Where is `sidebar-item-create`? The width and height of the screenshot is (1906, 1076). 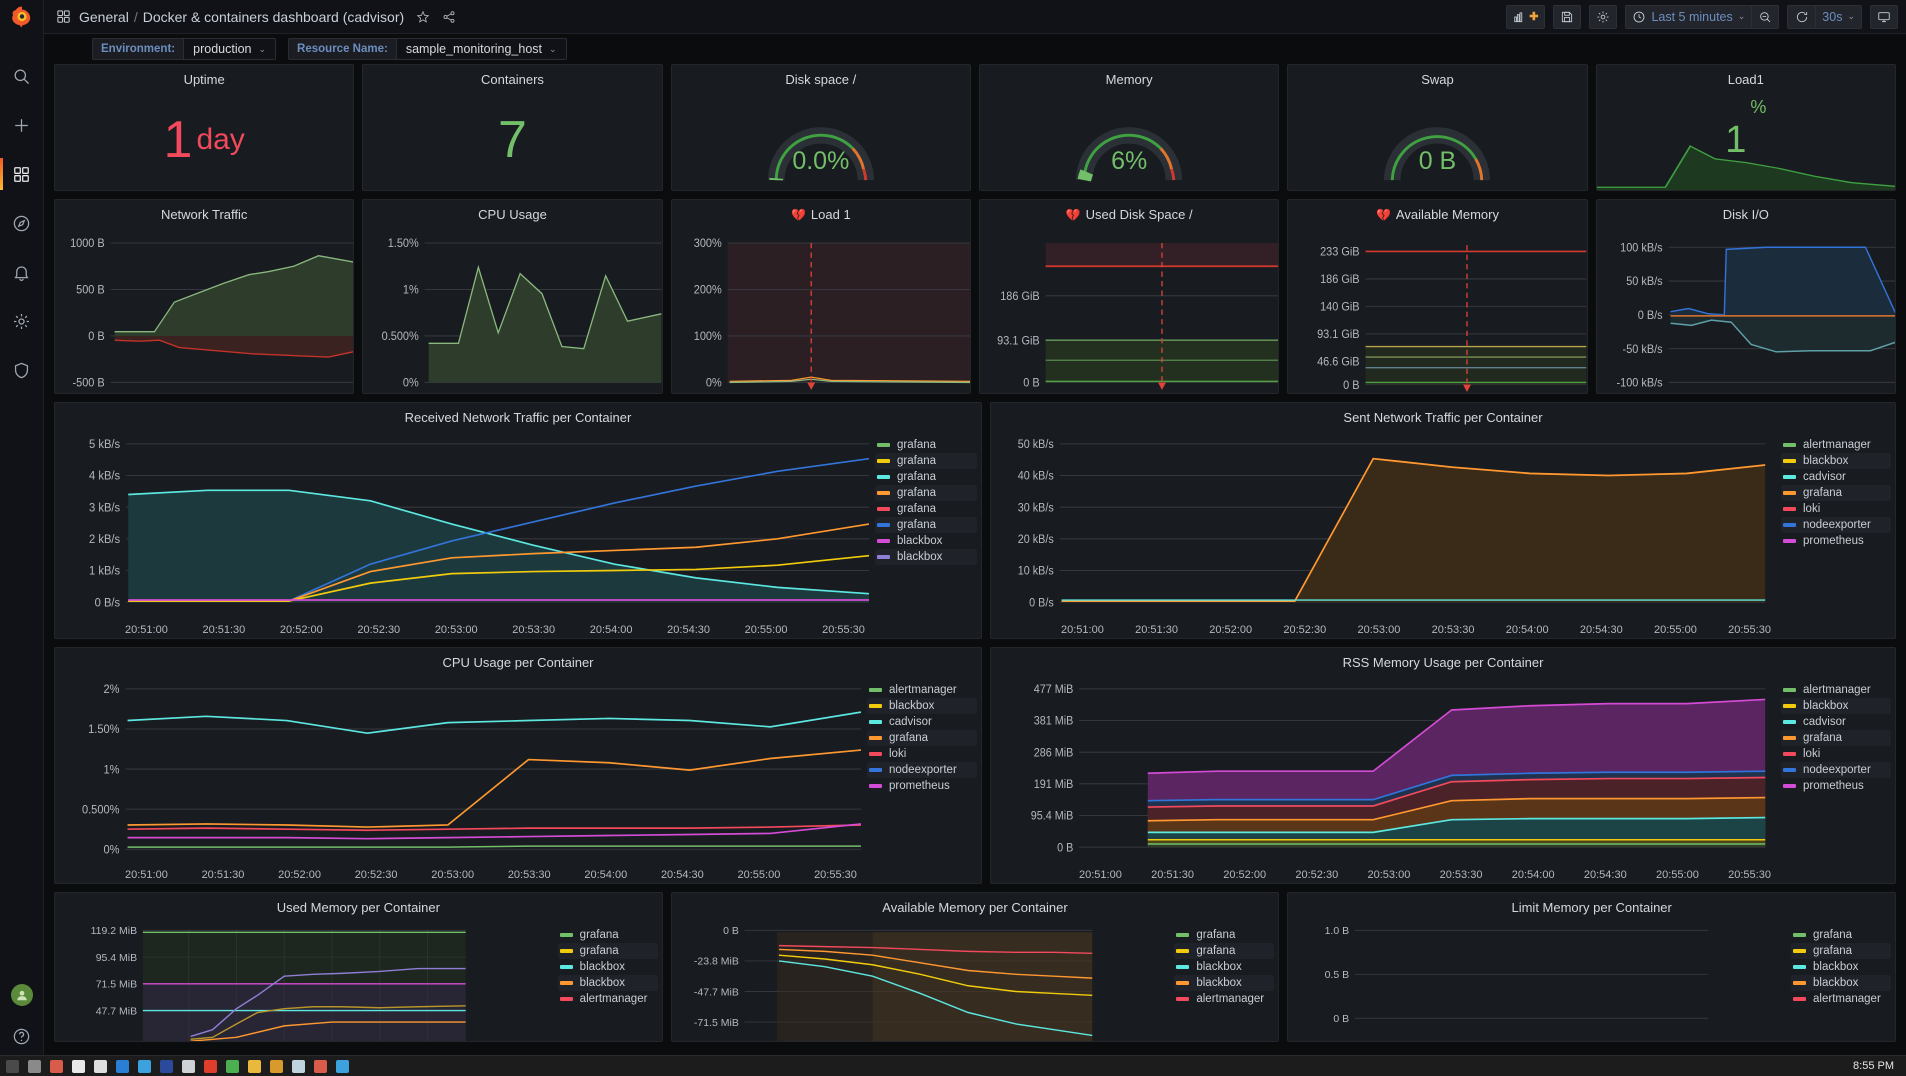
sidebar-item-create is located at coordinates (22, 125).